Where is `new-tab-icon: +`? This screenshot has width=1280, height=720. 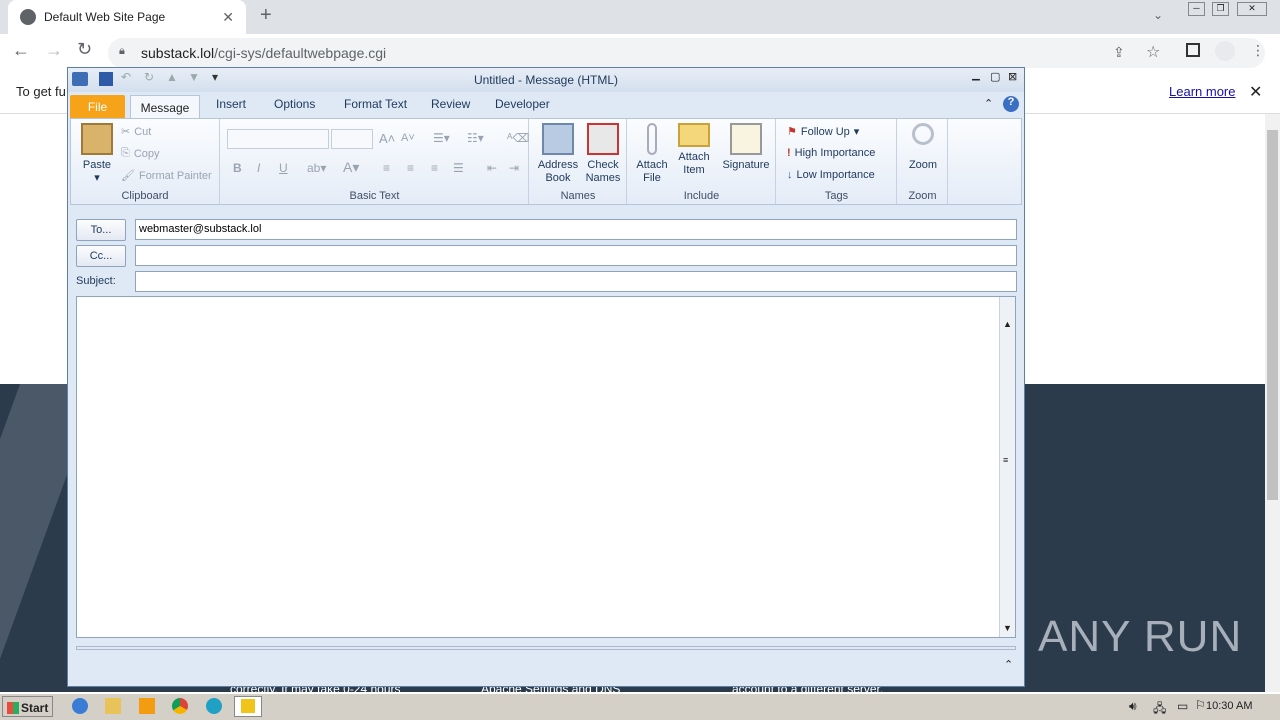 new-tab-icon: + is located at coordinates (266, 15).